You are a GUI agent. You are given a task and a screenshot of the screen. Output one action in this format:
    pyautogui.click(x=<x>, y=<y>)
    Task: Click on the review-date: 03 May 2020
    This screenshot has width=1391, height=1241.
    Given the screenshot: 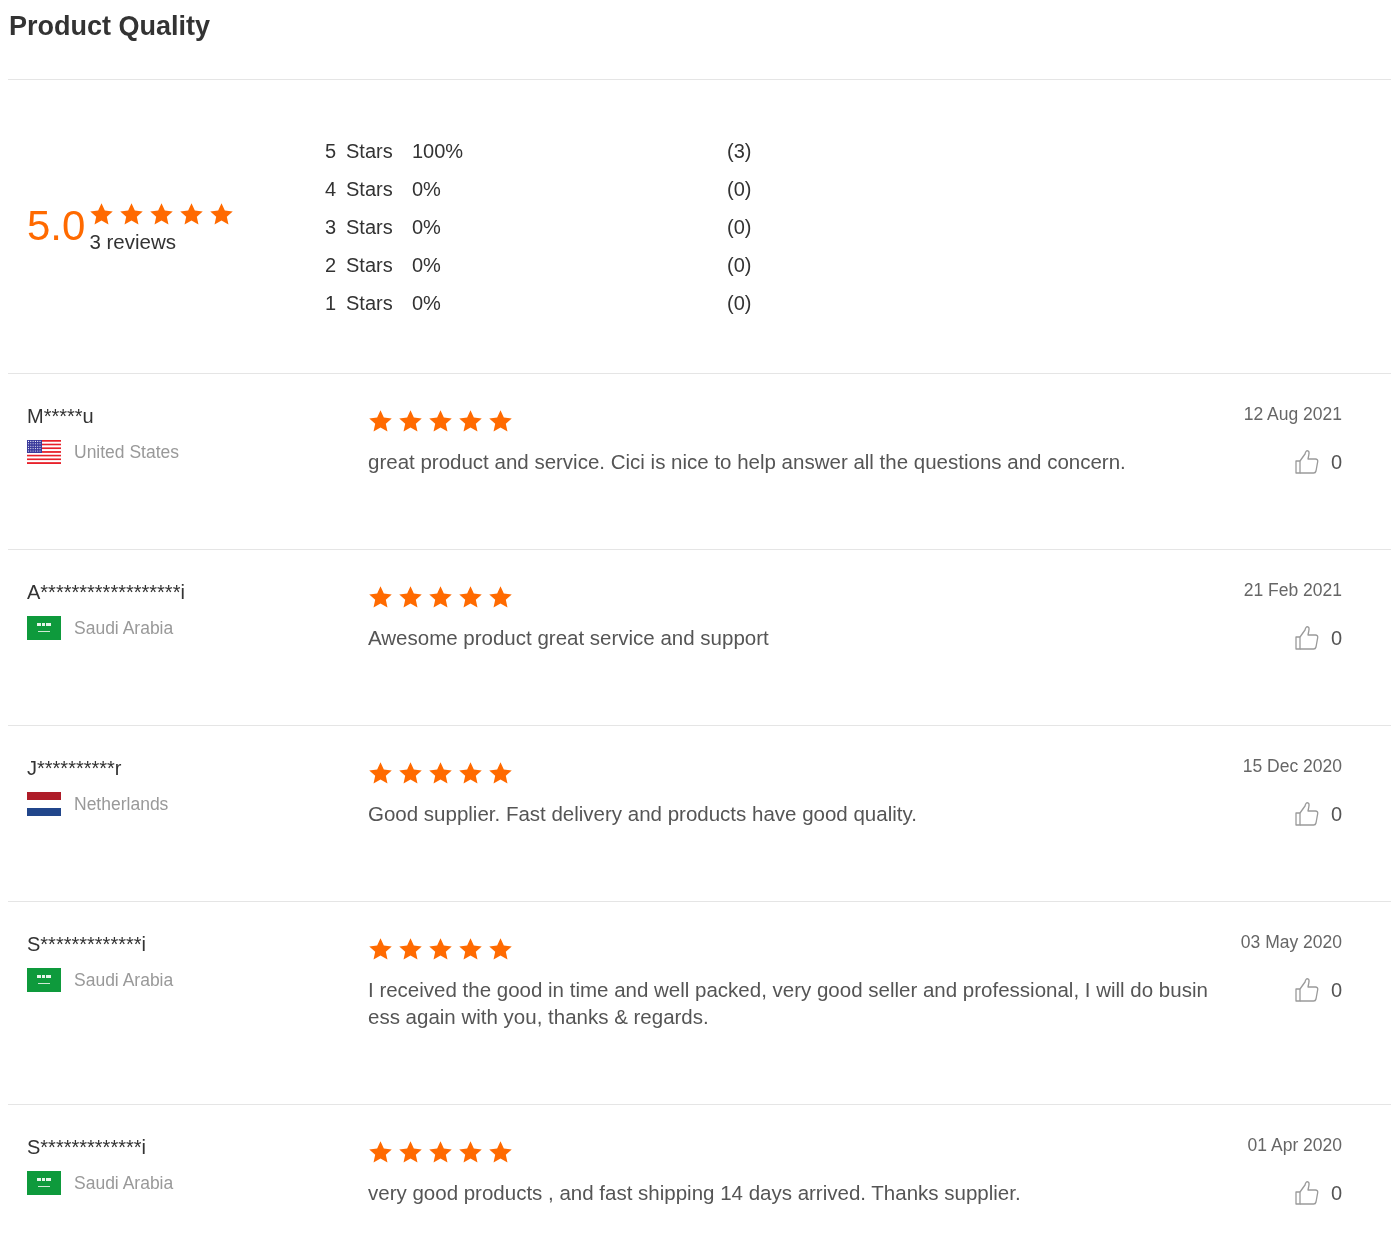 What is the action you would take?
    pyautogui.click(x=1291, y=942)
    